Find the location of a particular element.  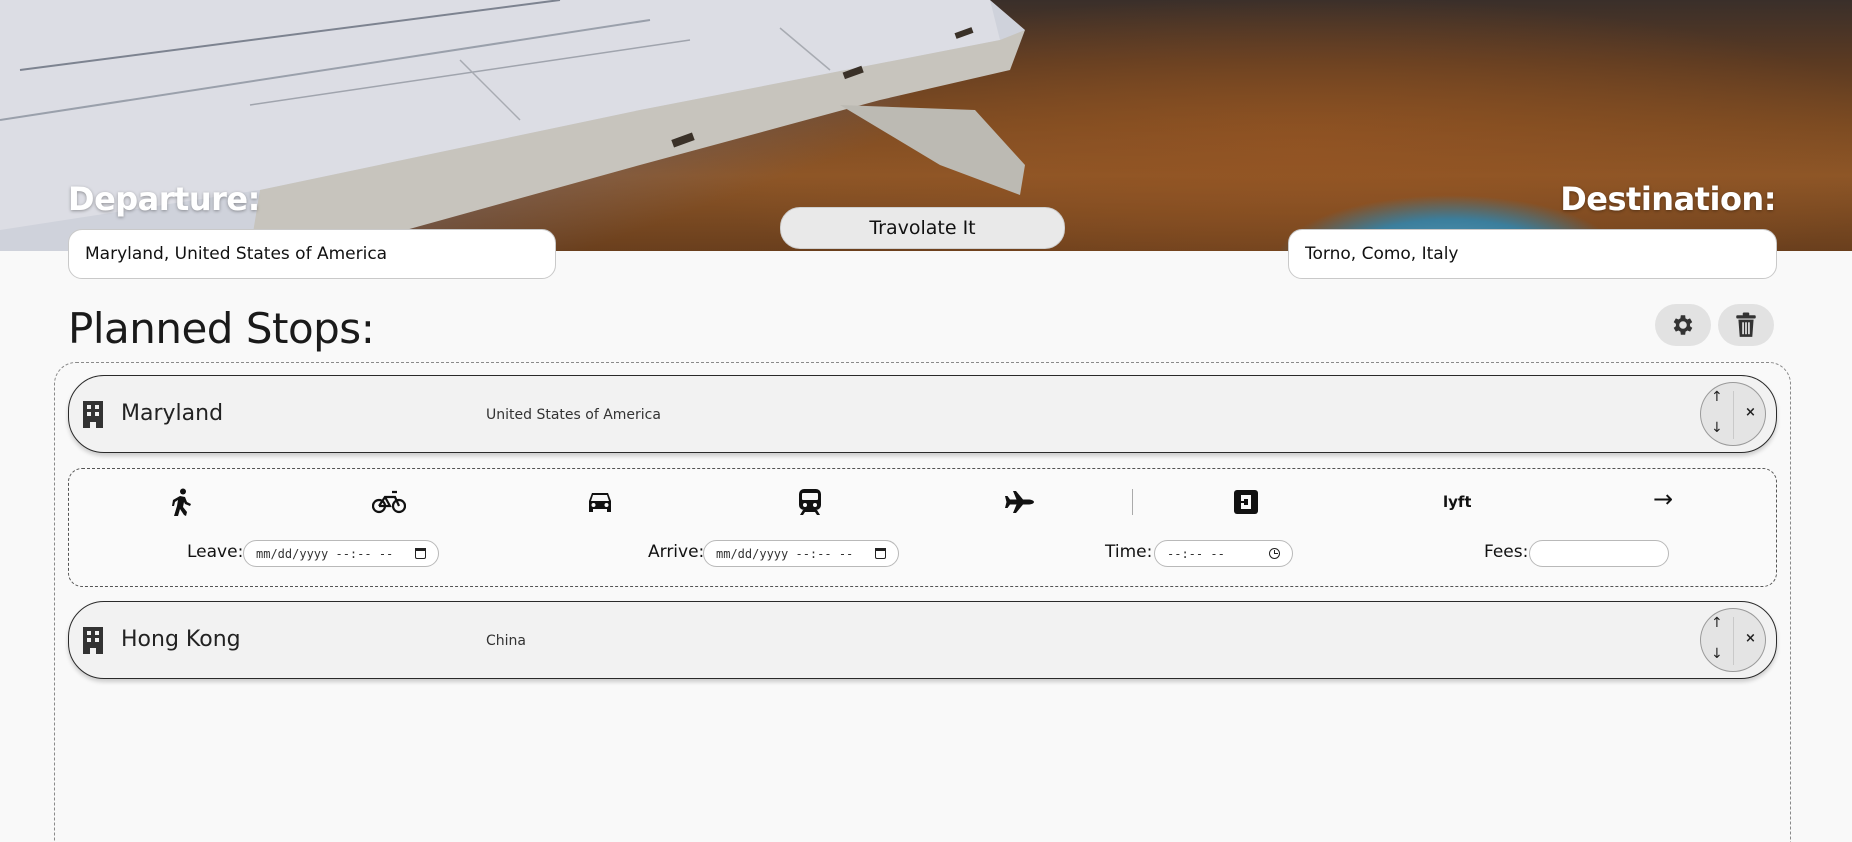

stop-name: Hong Kong is located at coordinates (181, 639).